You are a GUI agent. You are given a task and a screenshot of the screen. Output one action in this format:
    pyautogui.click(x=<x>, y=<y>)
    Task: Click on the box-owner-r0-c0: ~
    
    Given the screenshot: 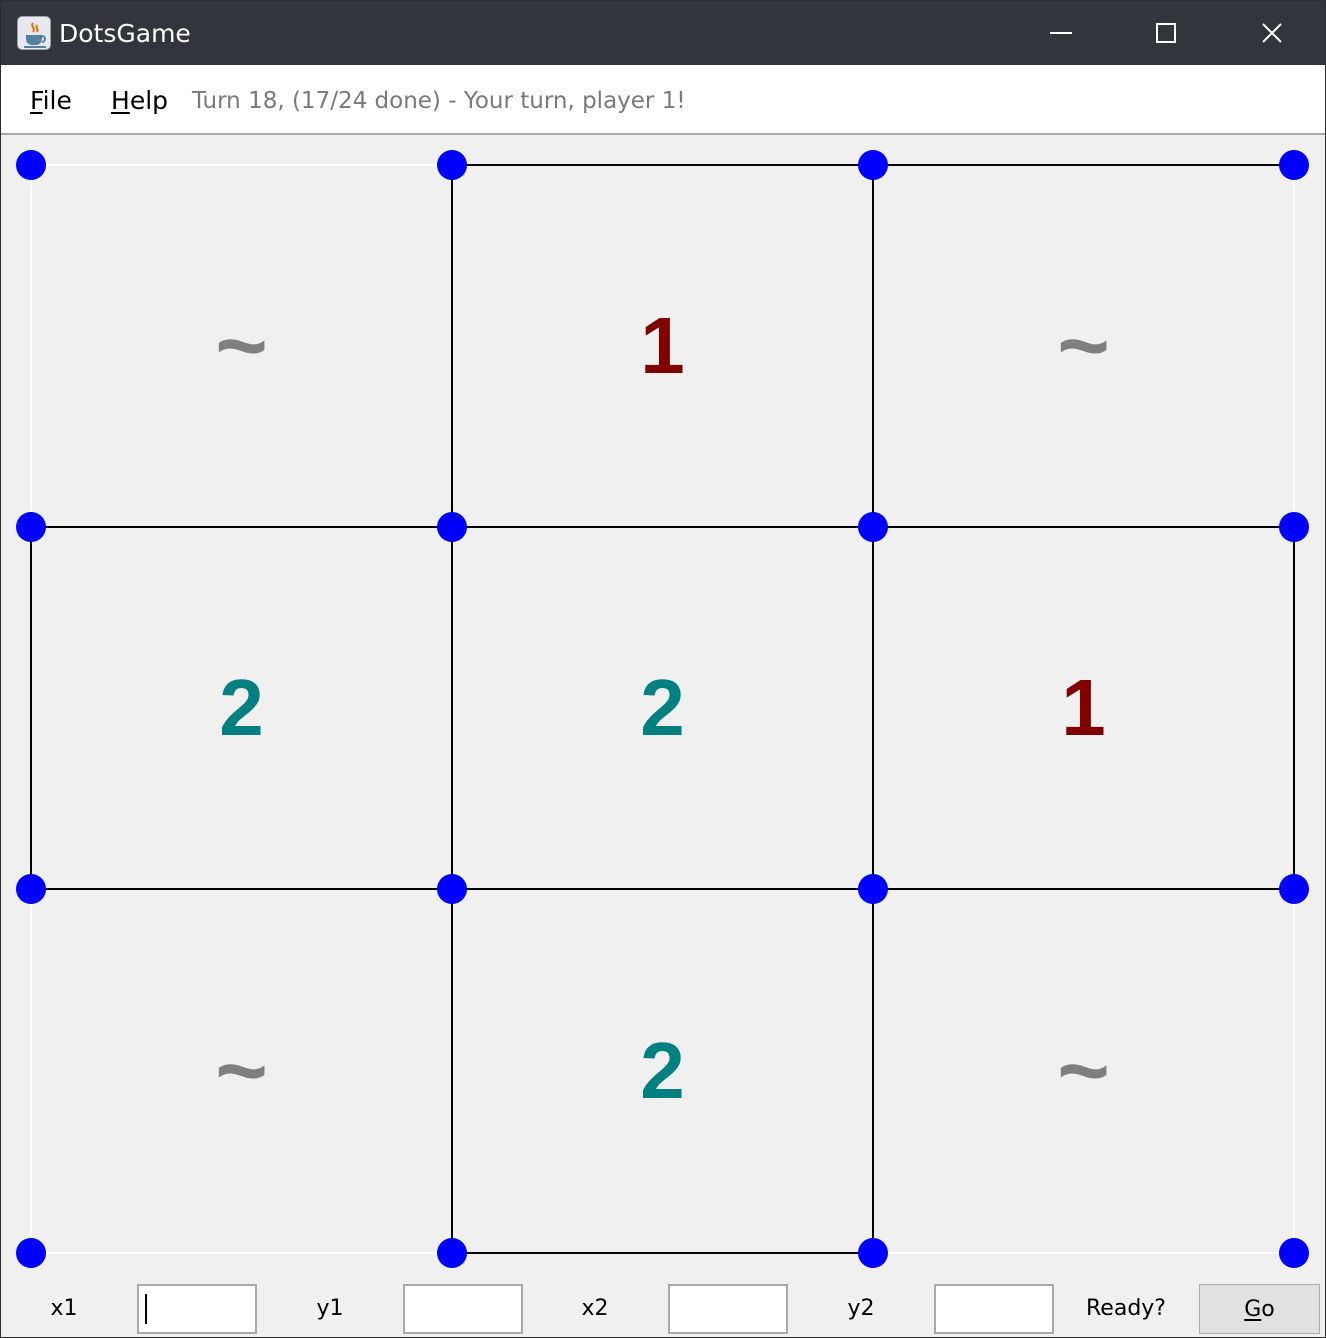 What is the action you would take?
    pyautogui.click(x=241, y=346)
    